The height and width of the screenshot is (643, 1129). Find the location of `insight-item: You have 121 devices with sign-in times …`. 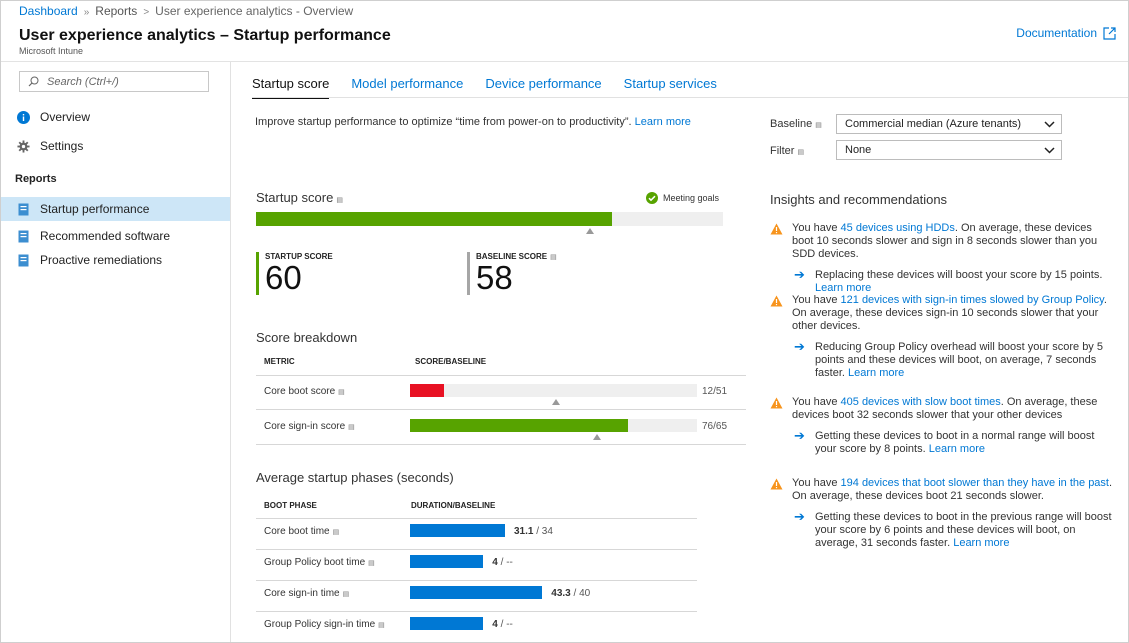

insight-item: You have 121 devices with sign-in times … is located at coordinates (942, 337).